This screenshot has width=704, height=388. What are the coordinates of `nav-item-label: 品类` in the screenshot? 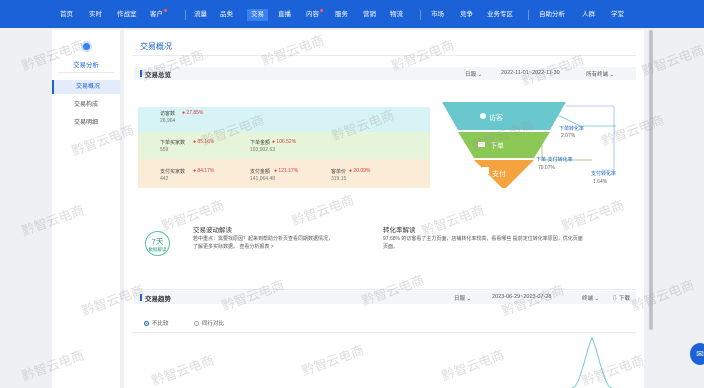 It's located at (226, 14).